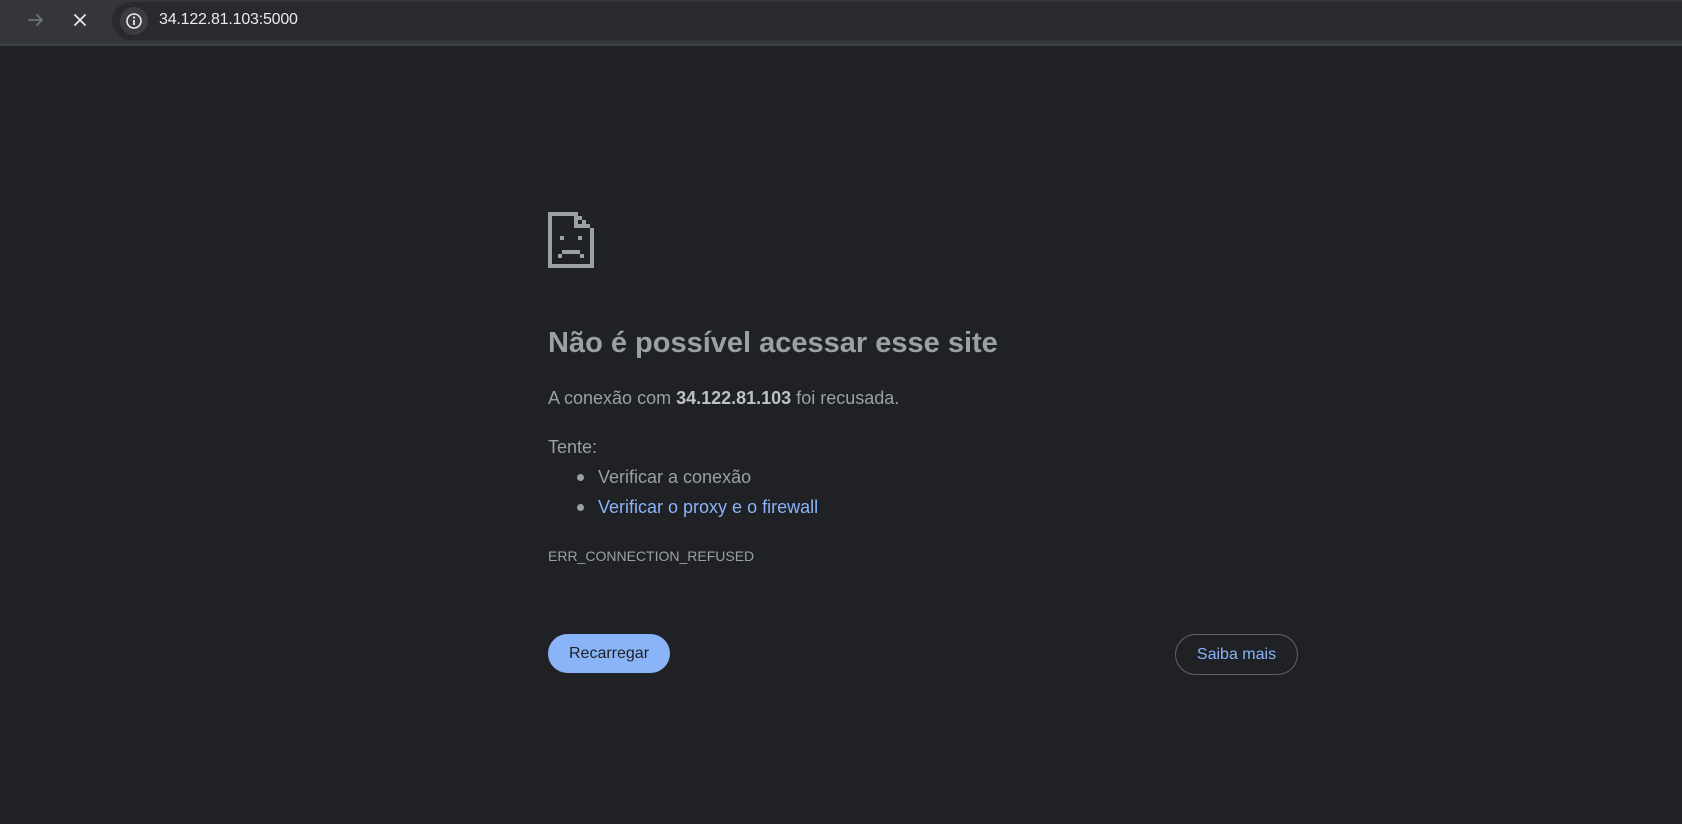 Image resolution: width=1682 pixels, height=824 pixels. I want to click on close-icon, so click(80, 20).